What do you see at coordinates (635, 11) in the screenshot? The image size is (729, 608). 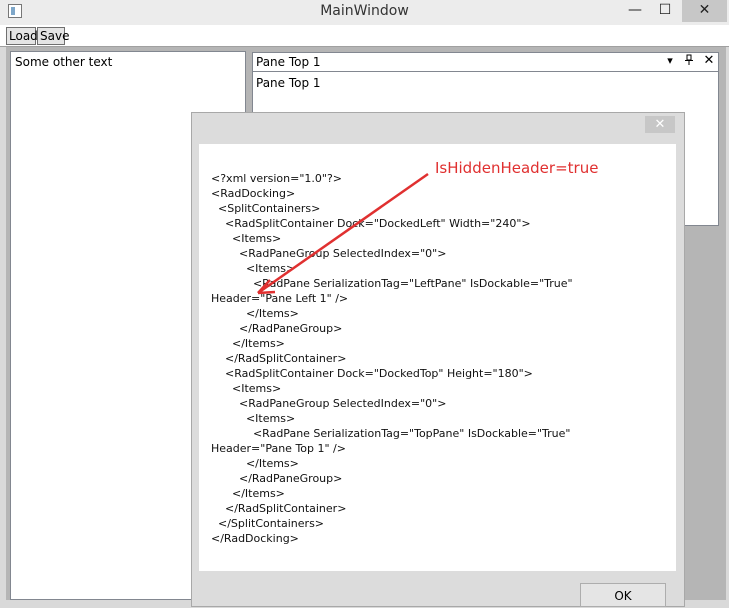 I see `minimize-button: —` at bounding box center [635, 11].